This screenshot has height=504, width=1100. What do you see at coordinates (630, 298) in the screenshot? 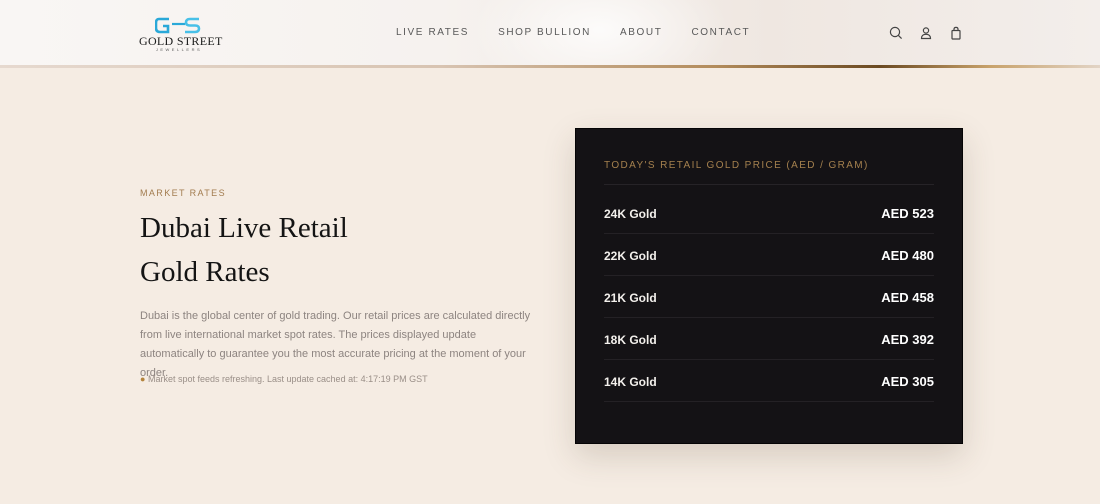
I see `rate-label: 21K Gold` at bounding box center [630, 298].